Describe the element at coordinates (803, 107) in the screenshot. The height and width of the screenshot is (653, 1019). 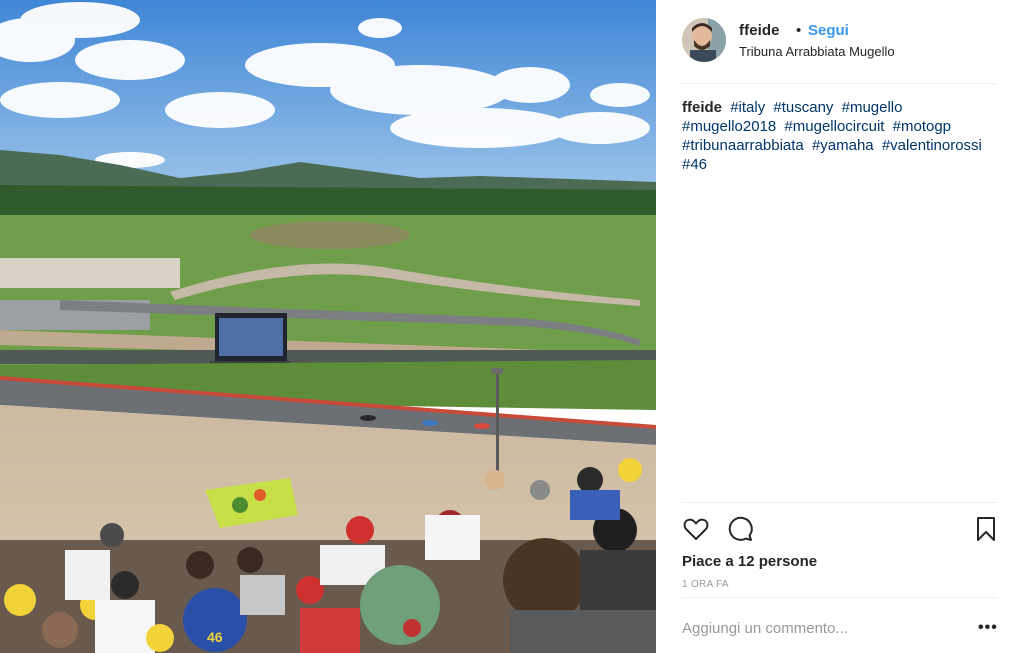
I see `hashtag-link: #tuscany` at that location.